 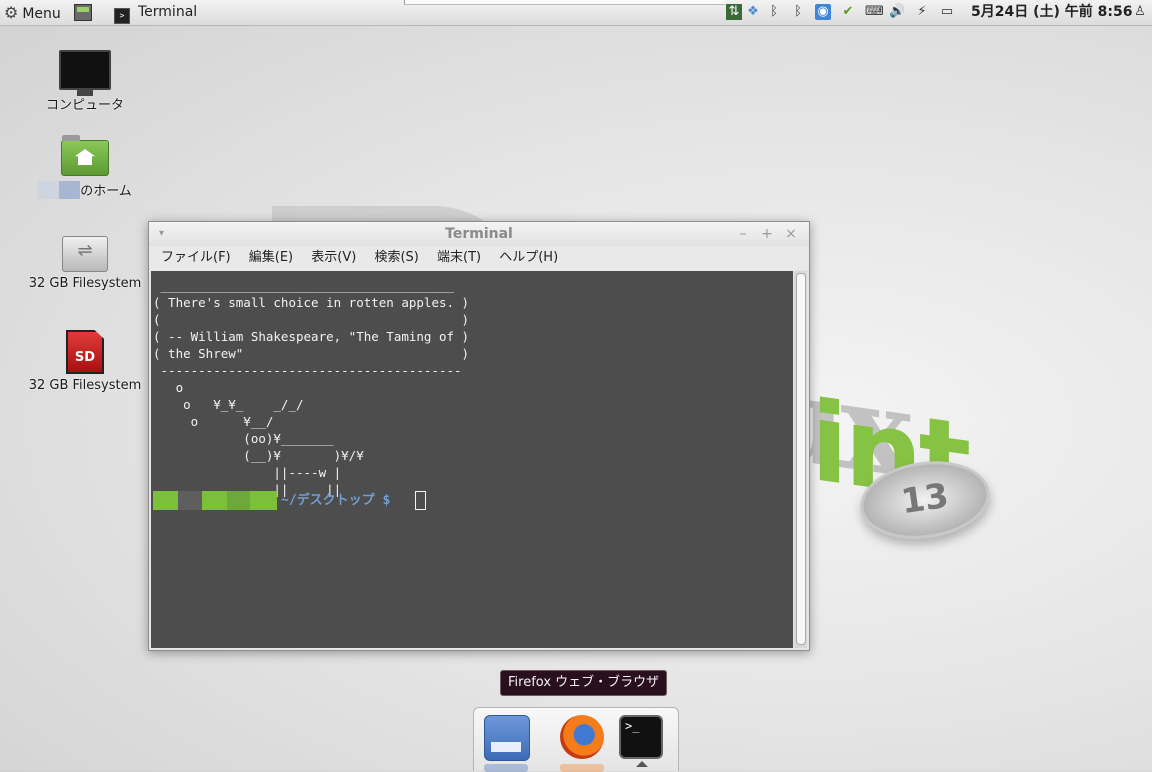 I want to click on monitor-icon, so click(x=85, y=73).